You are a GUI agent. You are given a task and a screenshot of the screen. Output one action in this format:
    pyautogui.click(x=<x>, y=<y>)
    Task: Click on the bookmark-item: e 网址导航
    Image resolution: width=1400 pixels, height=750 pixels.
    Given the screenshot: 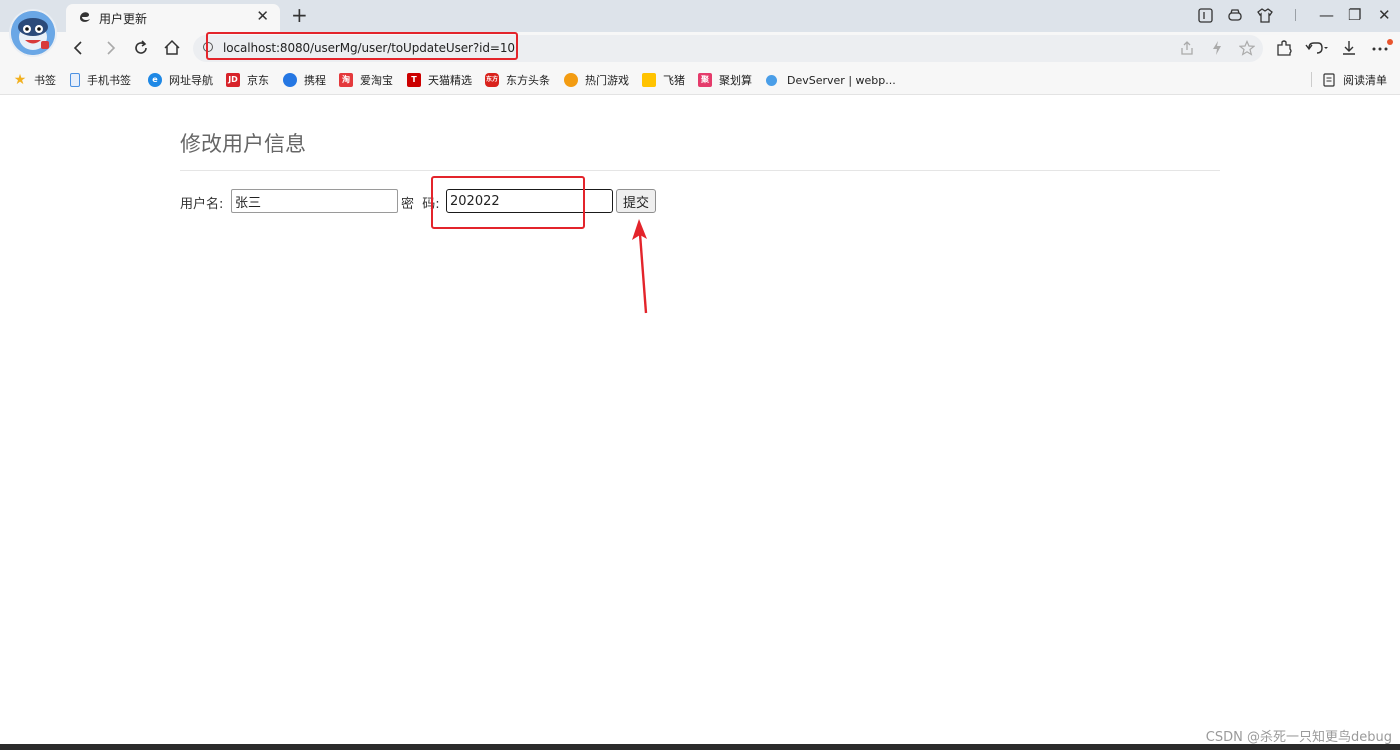 What is the action you would take?
    pyautogui.click(x=180, y=80)
    